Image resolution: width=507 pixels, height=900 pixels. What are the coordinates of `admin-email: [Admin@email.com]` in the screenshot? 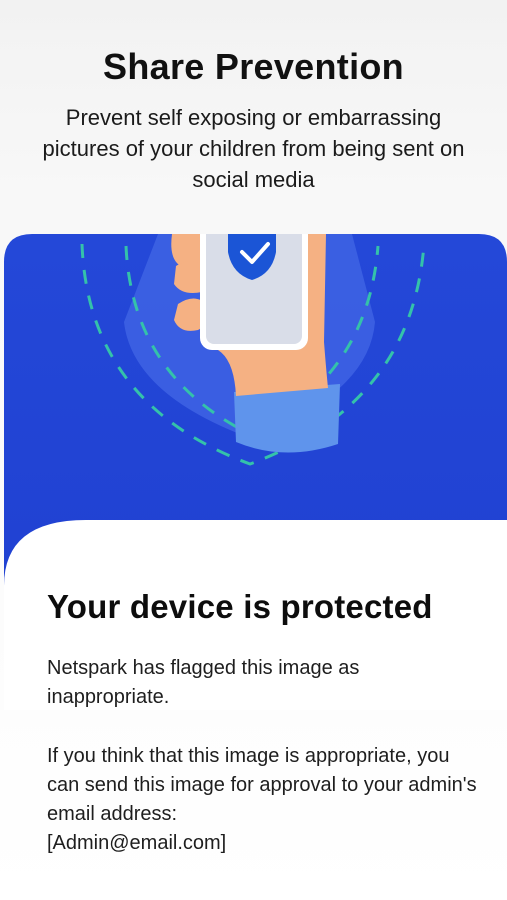 It's located at (137, 843).